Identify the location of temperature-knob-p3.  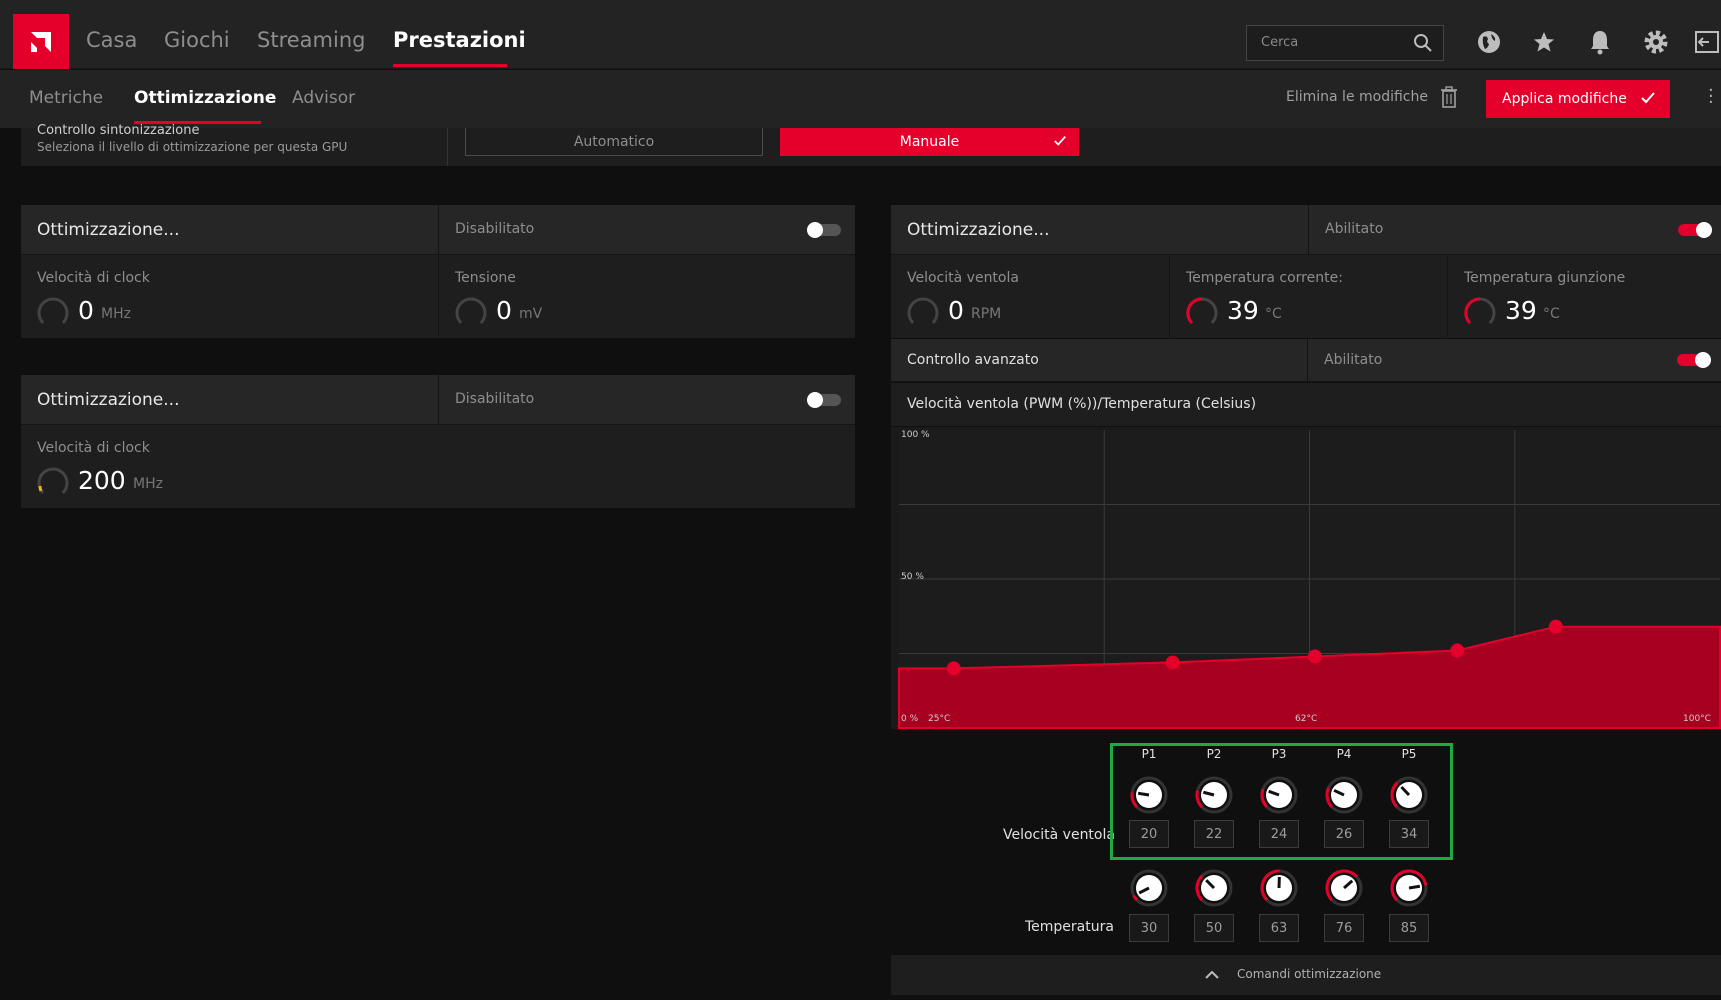
(1279, 888).